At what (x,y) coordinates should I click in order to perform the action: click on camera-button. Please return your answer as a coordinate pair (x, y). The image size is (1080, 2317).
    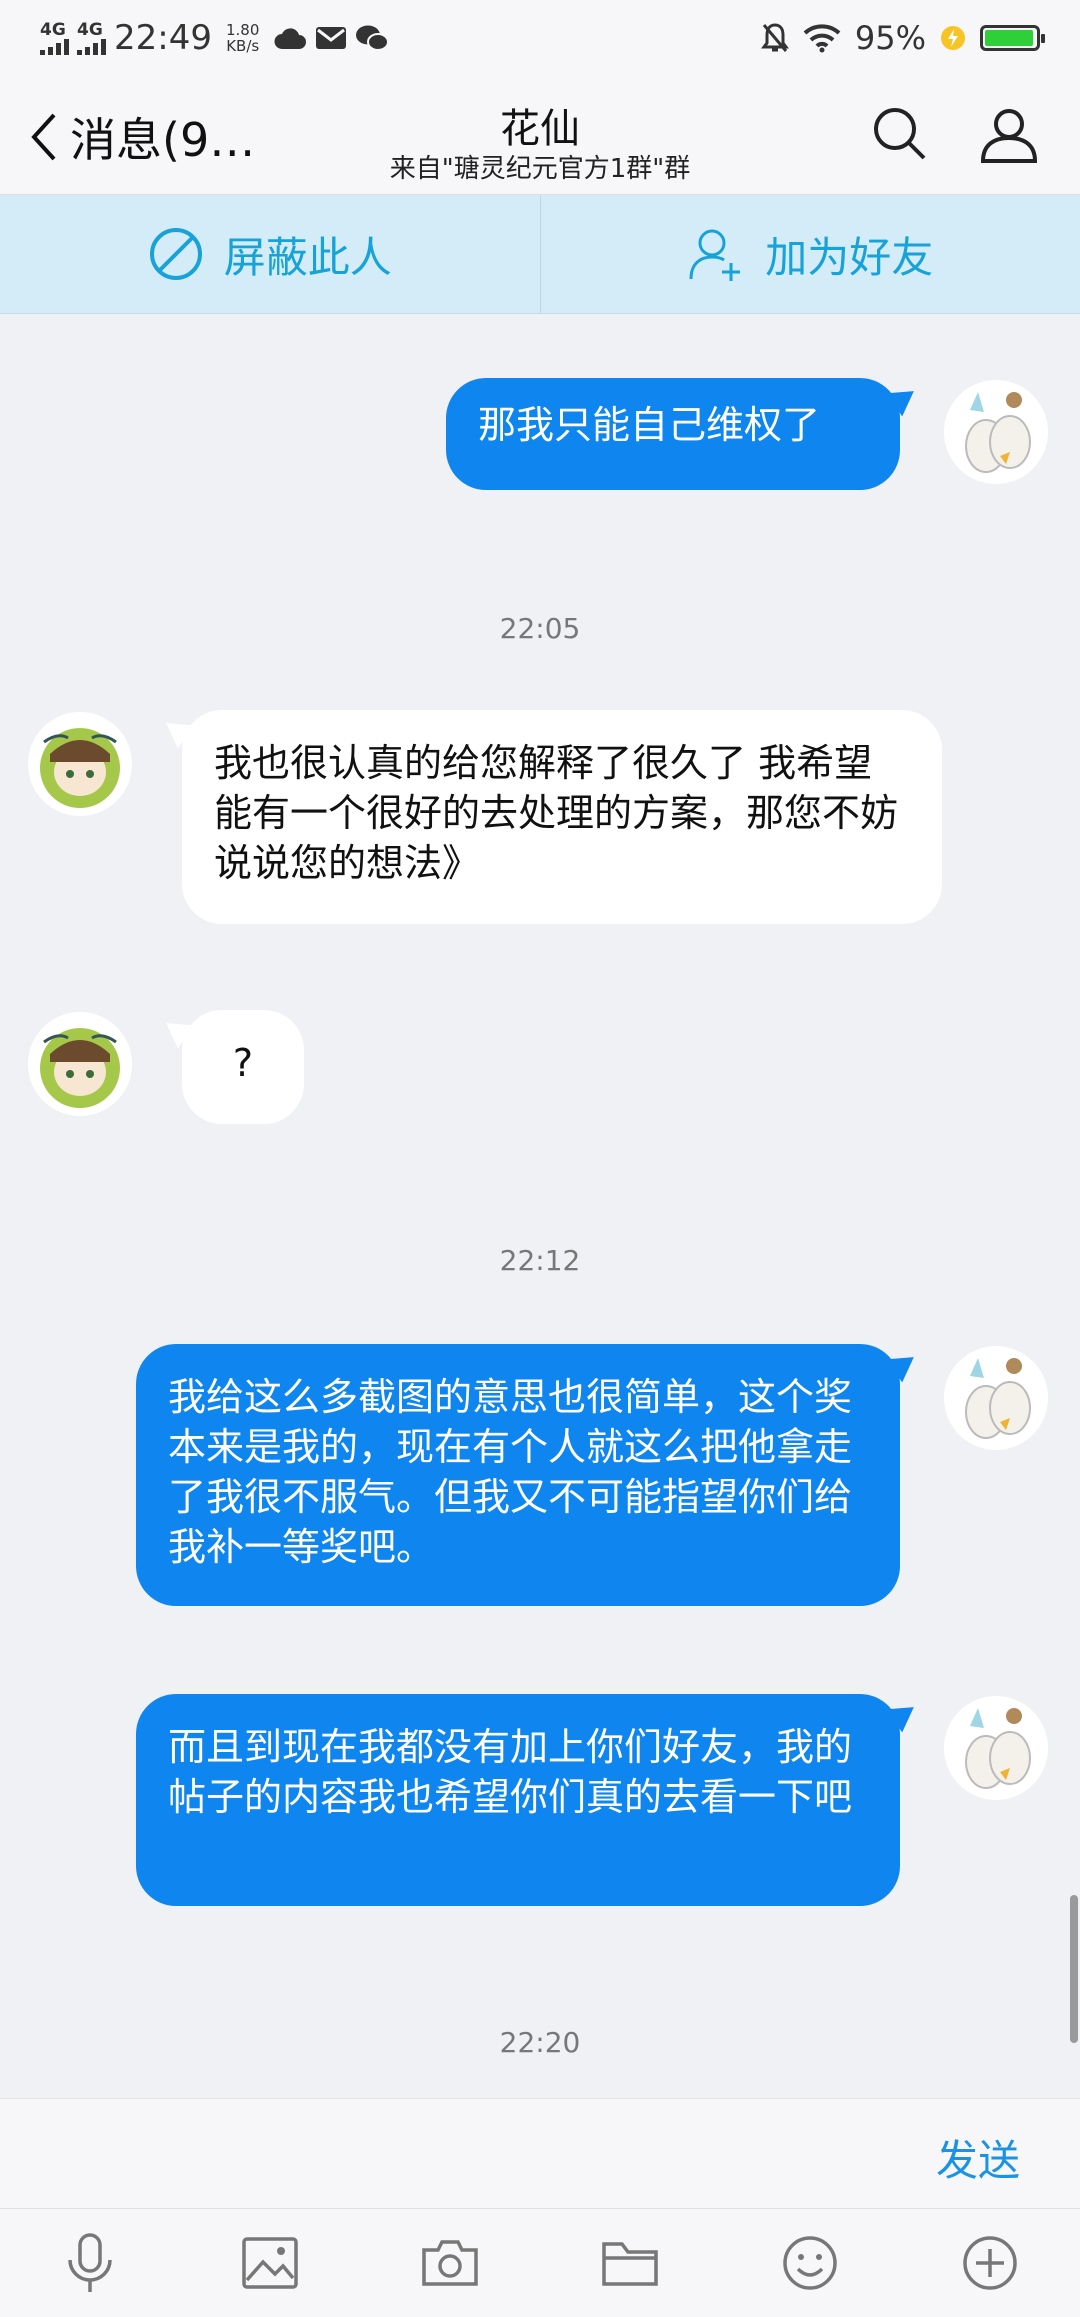
    Looking at the image, I should click on (450, 2263).